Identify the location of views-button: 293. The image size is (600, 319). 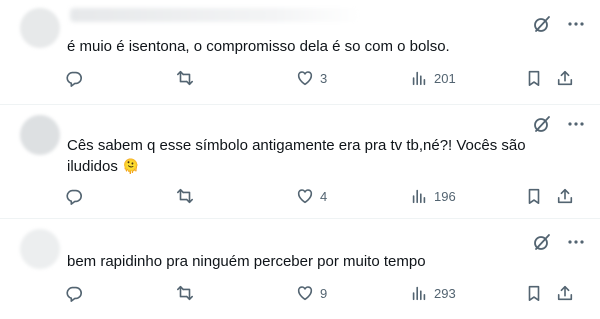
(433, 293).